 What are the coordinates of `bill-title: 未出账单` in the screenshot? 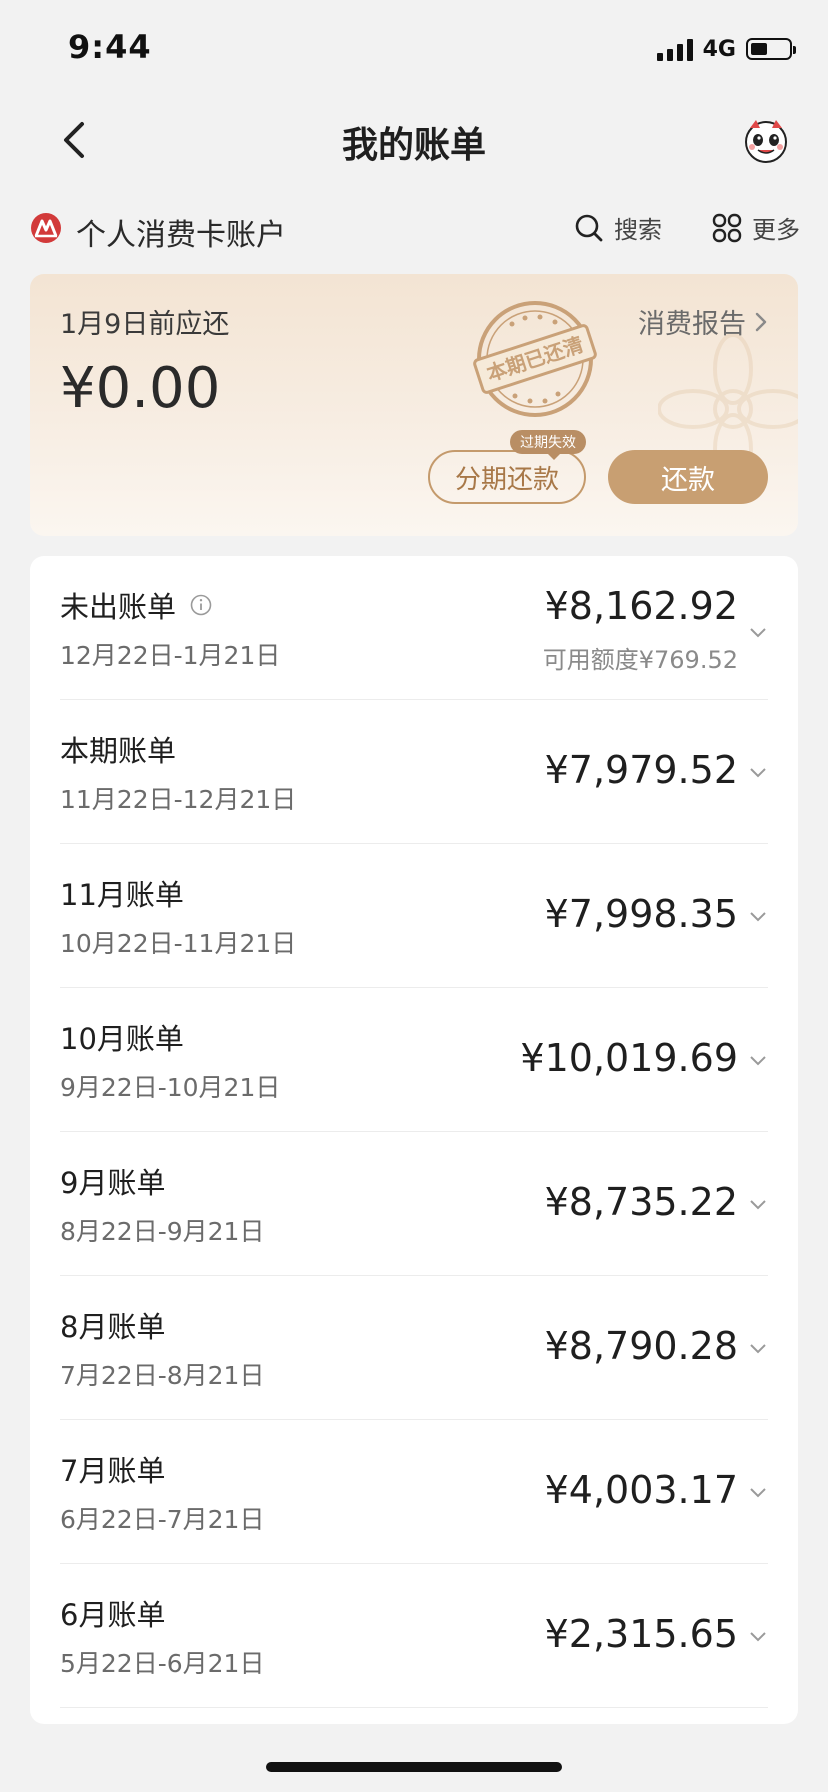 It's located at (118, 607).